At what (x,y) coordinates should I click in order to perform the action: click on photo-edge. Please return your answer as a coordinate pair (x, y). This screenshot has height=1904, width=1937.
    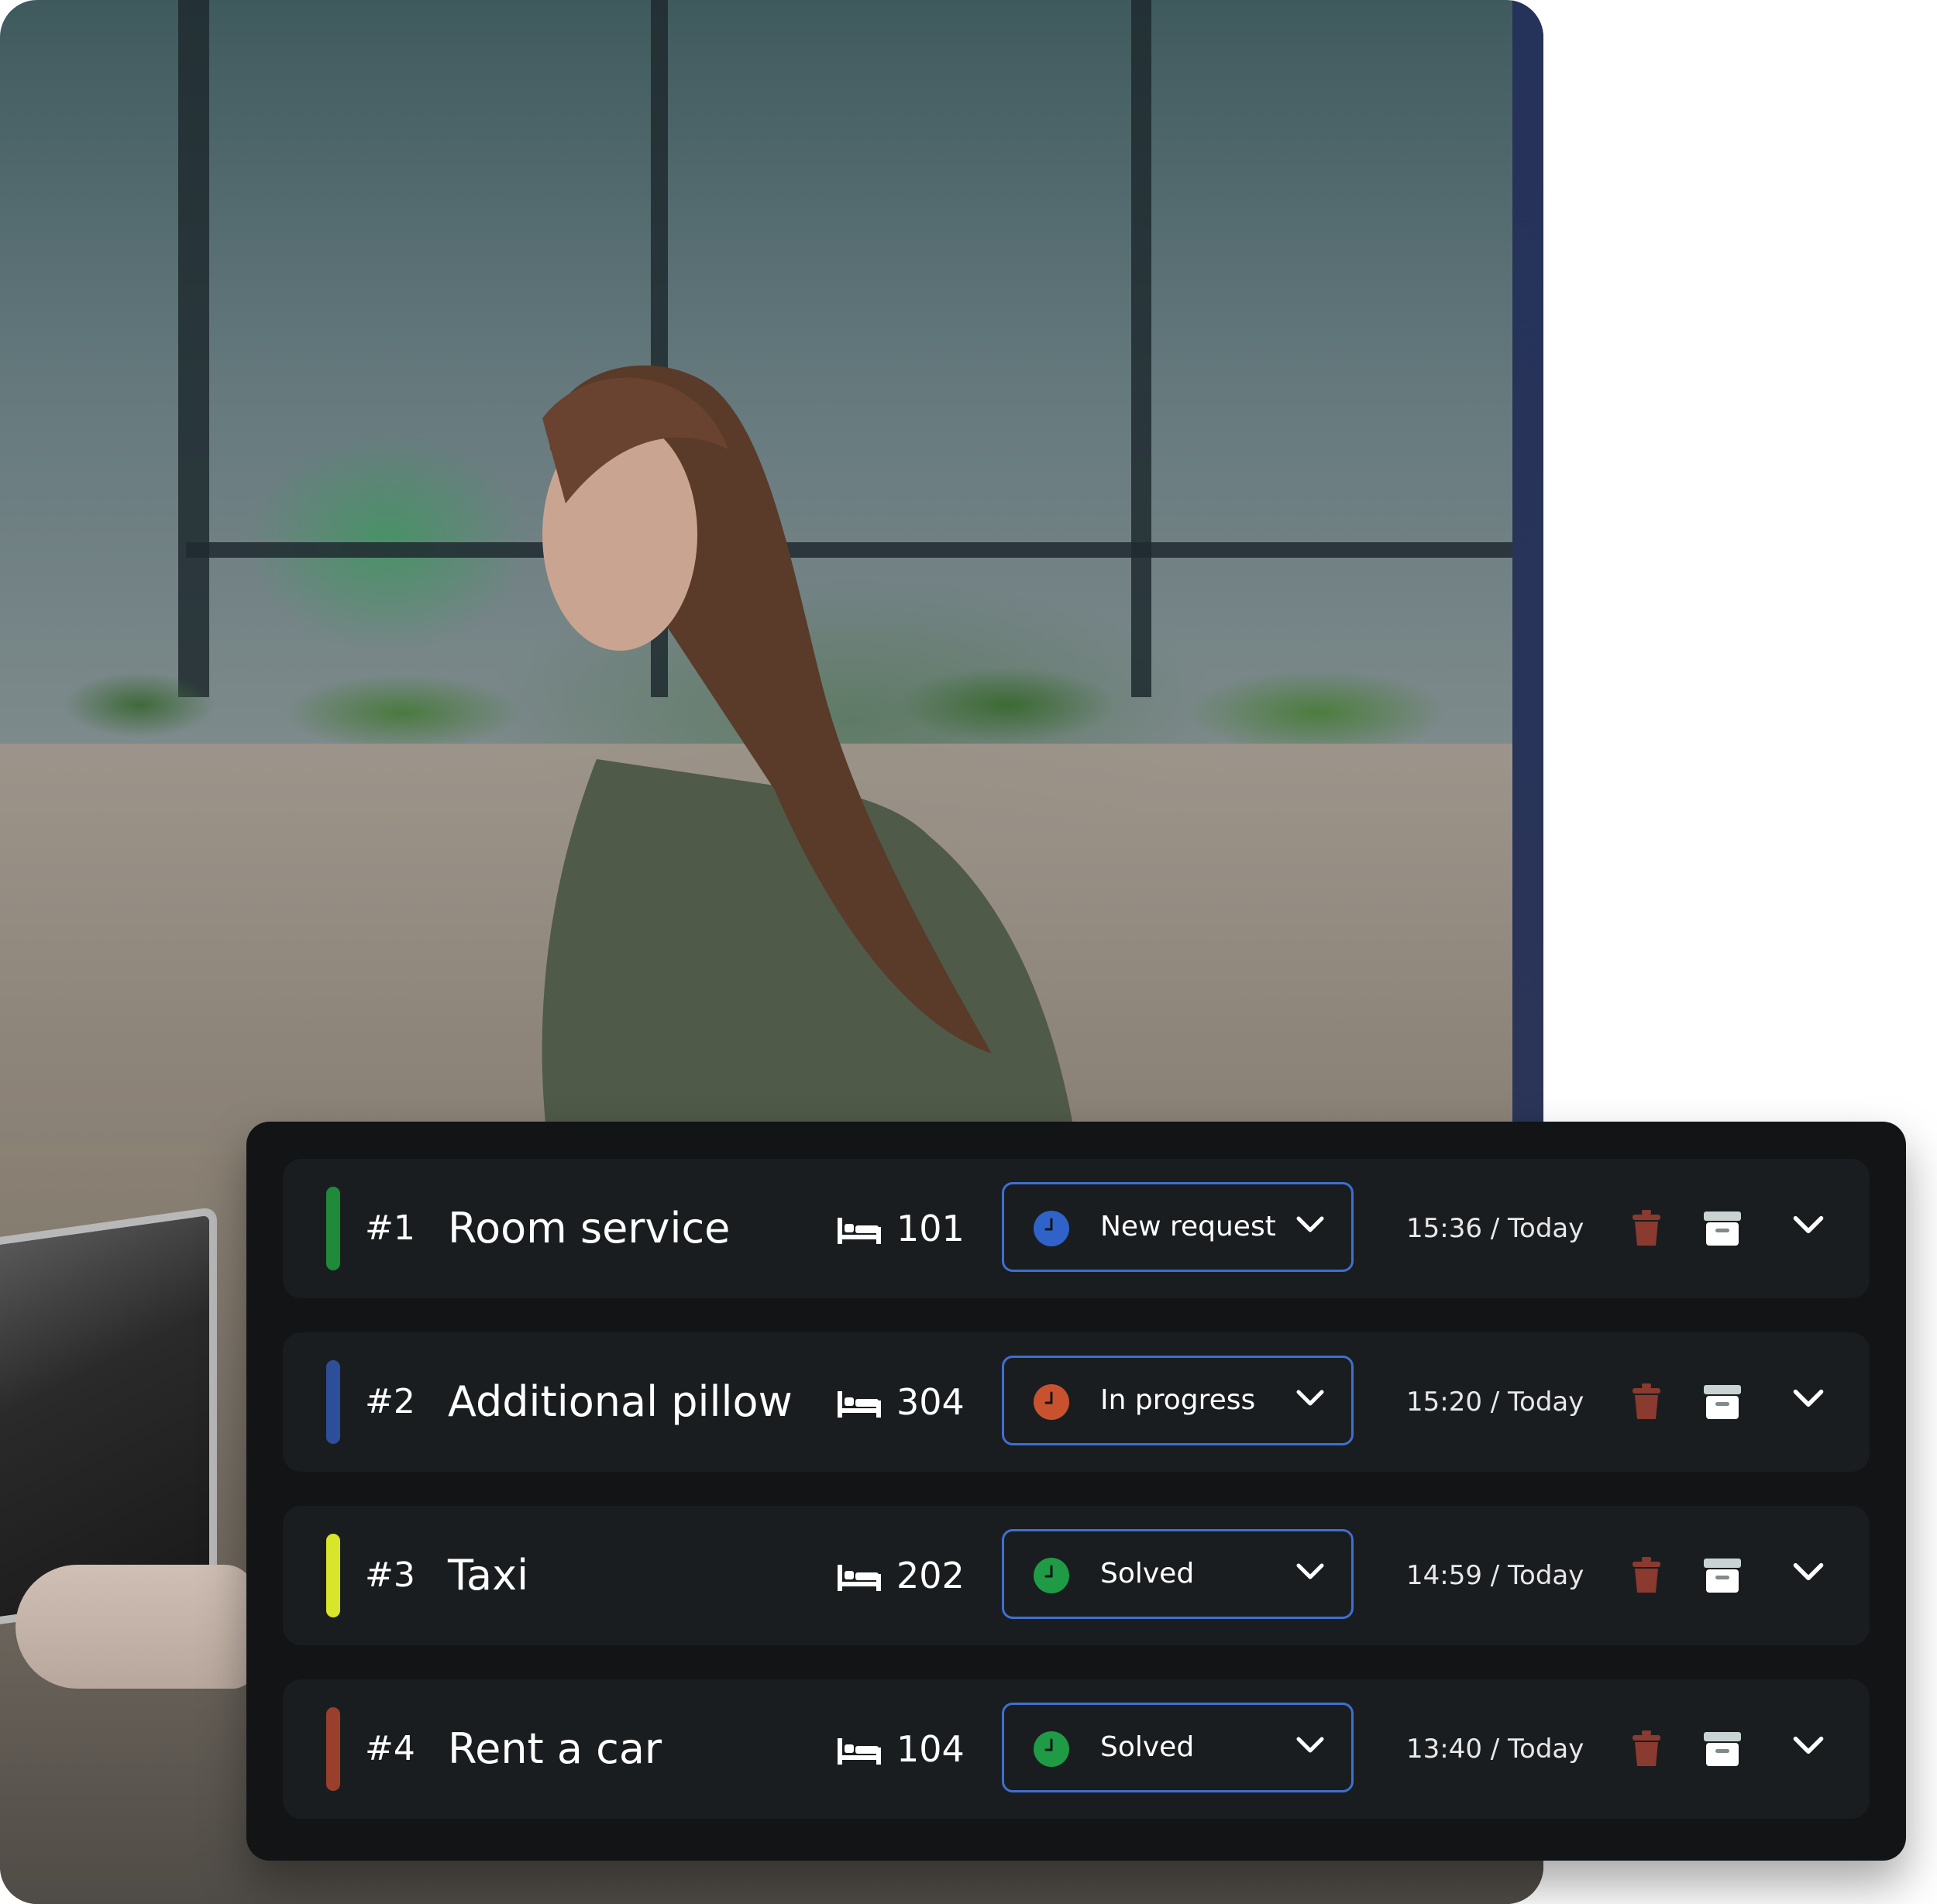
    Looking at the image, I should click on (1528, 561).